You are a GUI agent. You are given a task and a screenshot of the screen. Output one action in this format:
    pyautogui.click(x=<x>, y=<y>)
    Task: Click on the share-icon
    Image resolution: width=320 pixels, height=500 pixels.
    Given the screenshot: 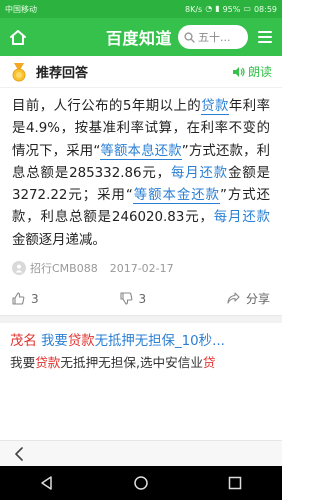 What is the action you would take?
    pyautogui.click(x=233, y=298)
    